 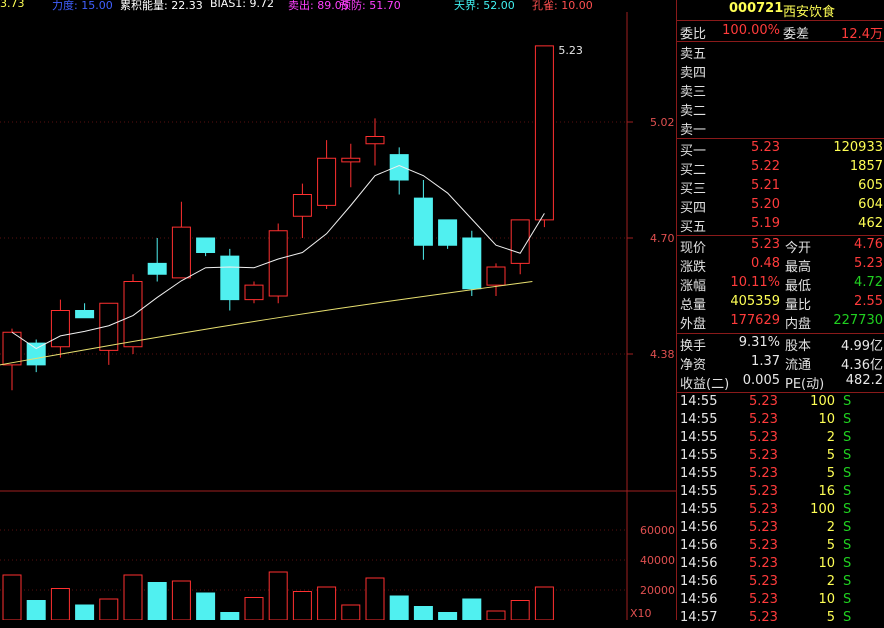 What do you see at coordinates (766, 419) in the screenshot?
I see `tick-row: 14:55 5.23 10 S` at bounding box center [766, 419].